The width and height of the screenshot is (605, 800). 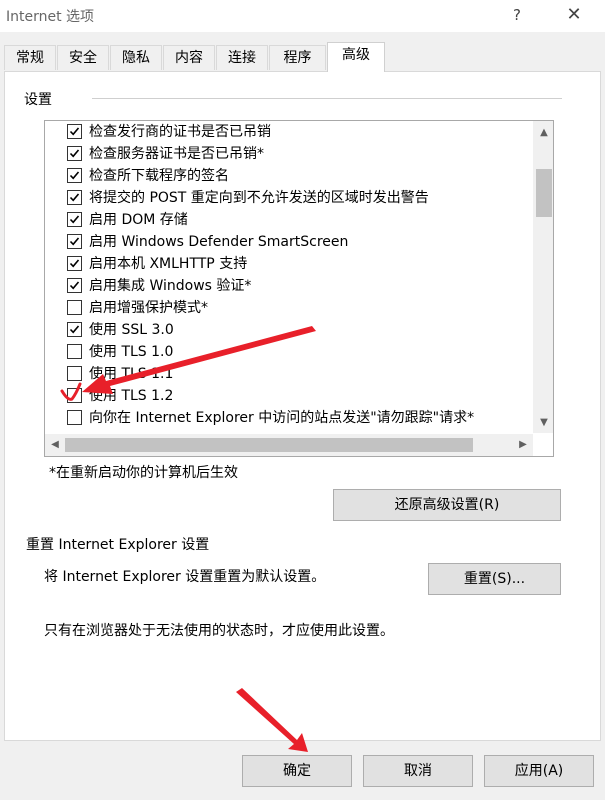 I want to click on help-icon: ?, so click(x=517, y=15).